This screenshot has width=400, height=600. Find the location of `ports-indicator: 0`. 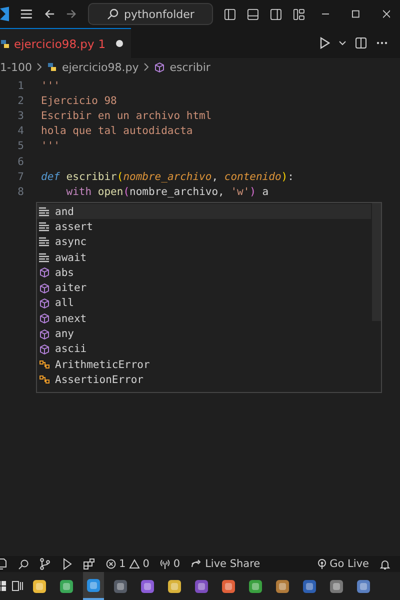

ports-indicator: 0 is located at coordinates (170, 564).